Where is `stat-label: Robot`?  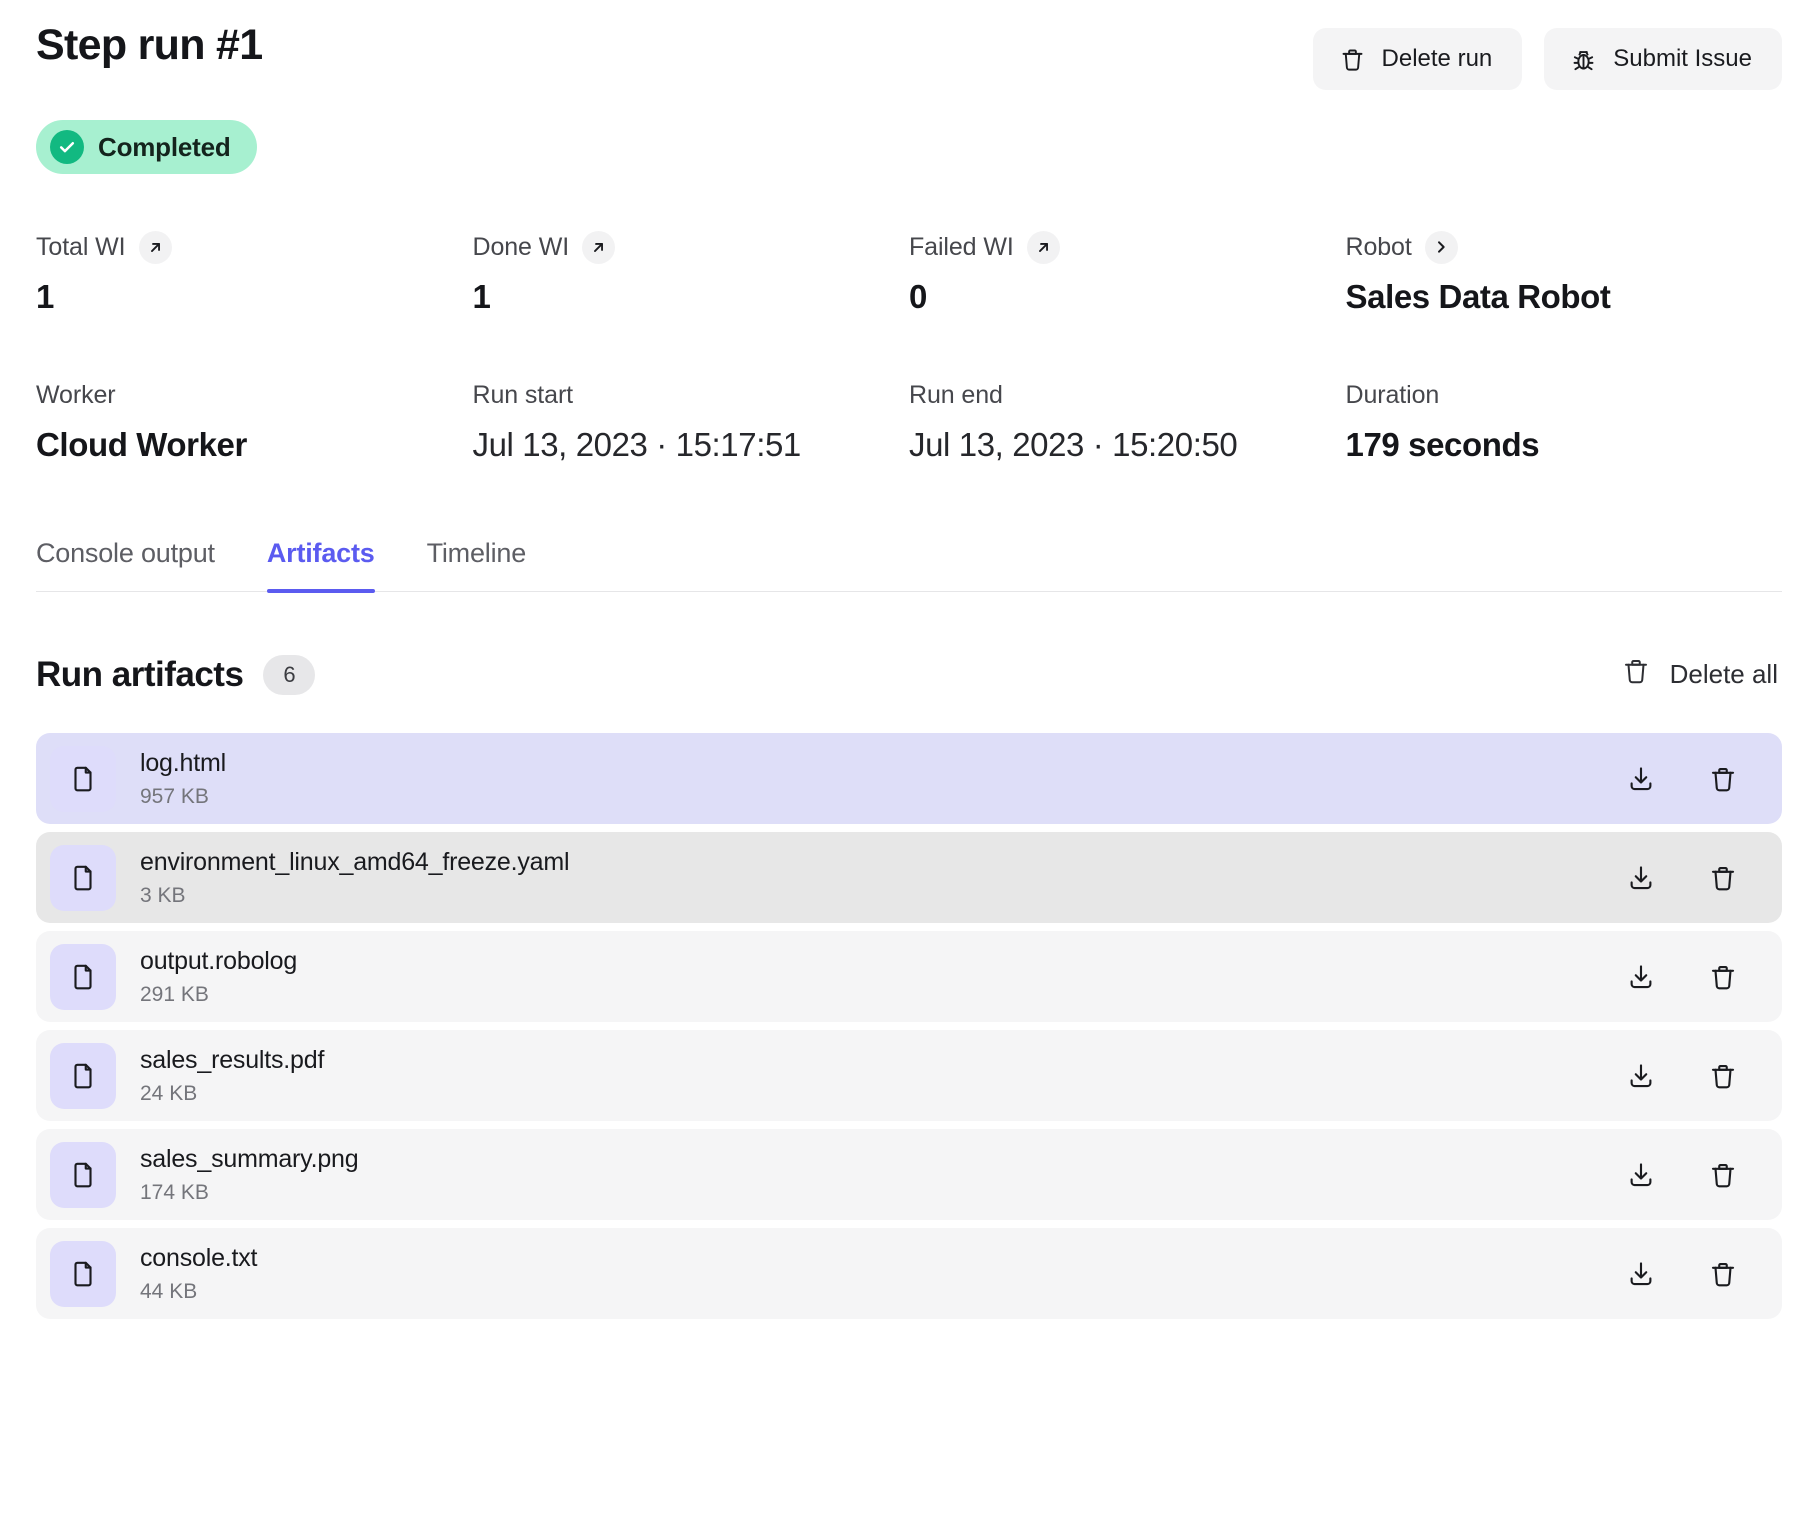 stat-label: Robot is located at coordinates (1378, 246).